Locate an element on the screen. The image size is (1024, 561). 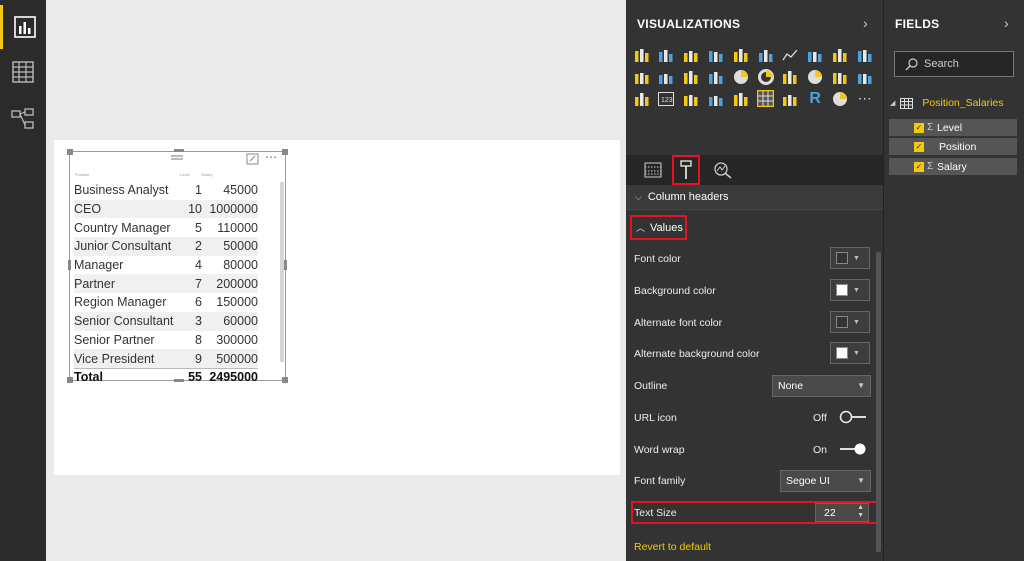
map-icon is located at coordinates (815, 76).